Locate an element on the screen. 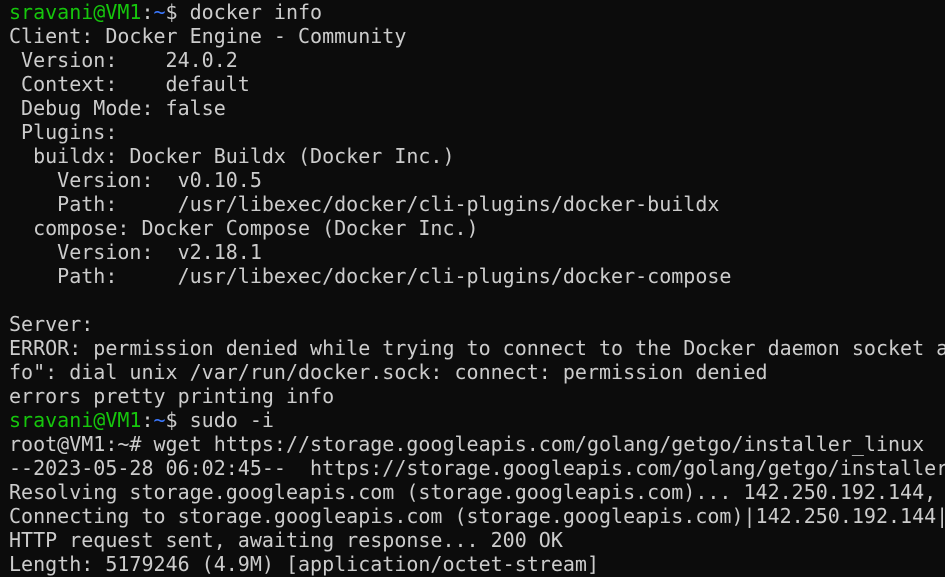 The height and width of the screenshot is (577, 945). output-line: errors pretty printing info is located at coordinates (172, 396).